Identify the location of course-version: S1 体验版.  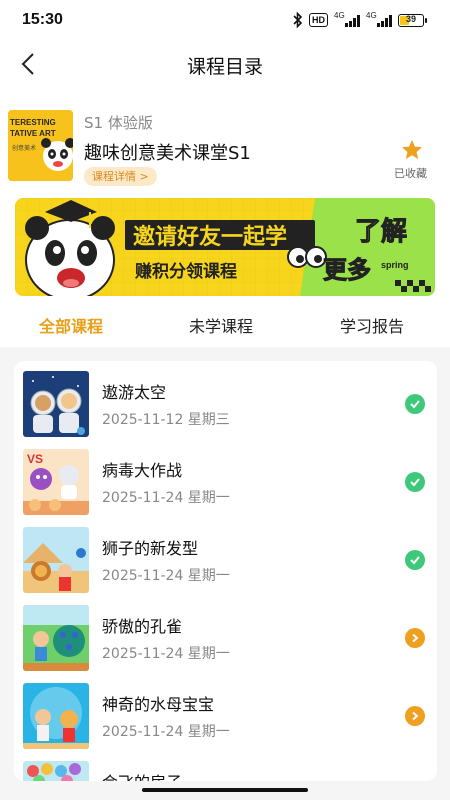
(118, 123).